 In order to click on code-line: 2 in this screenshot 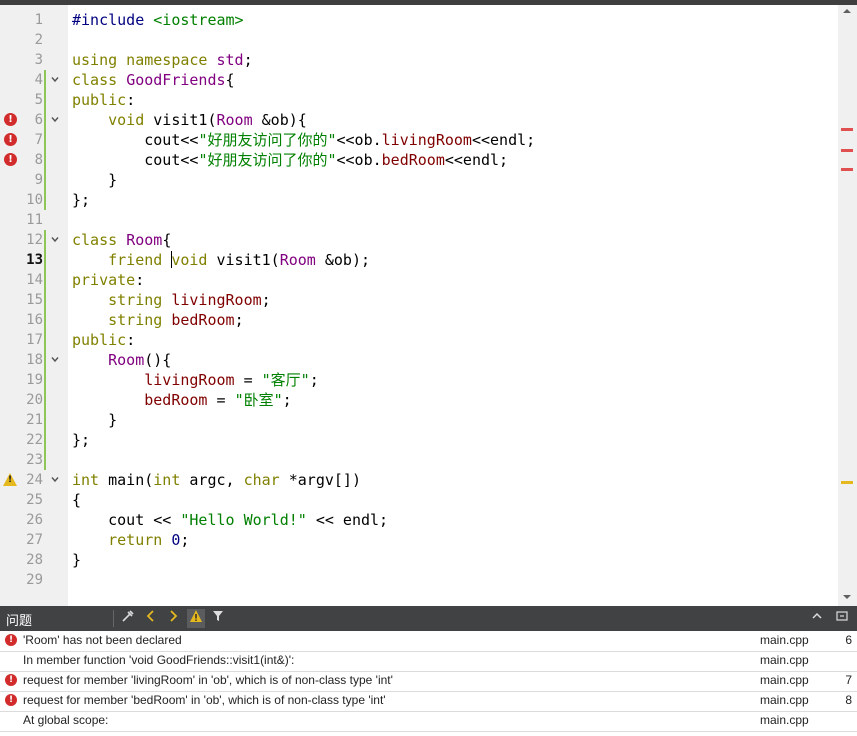, I will do `click(419, 40)`.